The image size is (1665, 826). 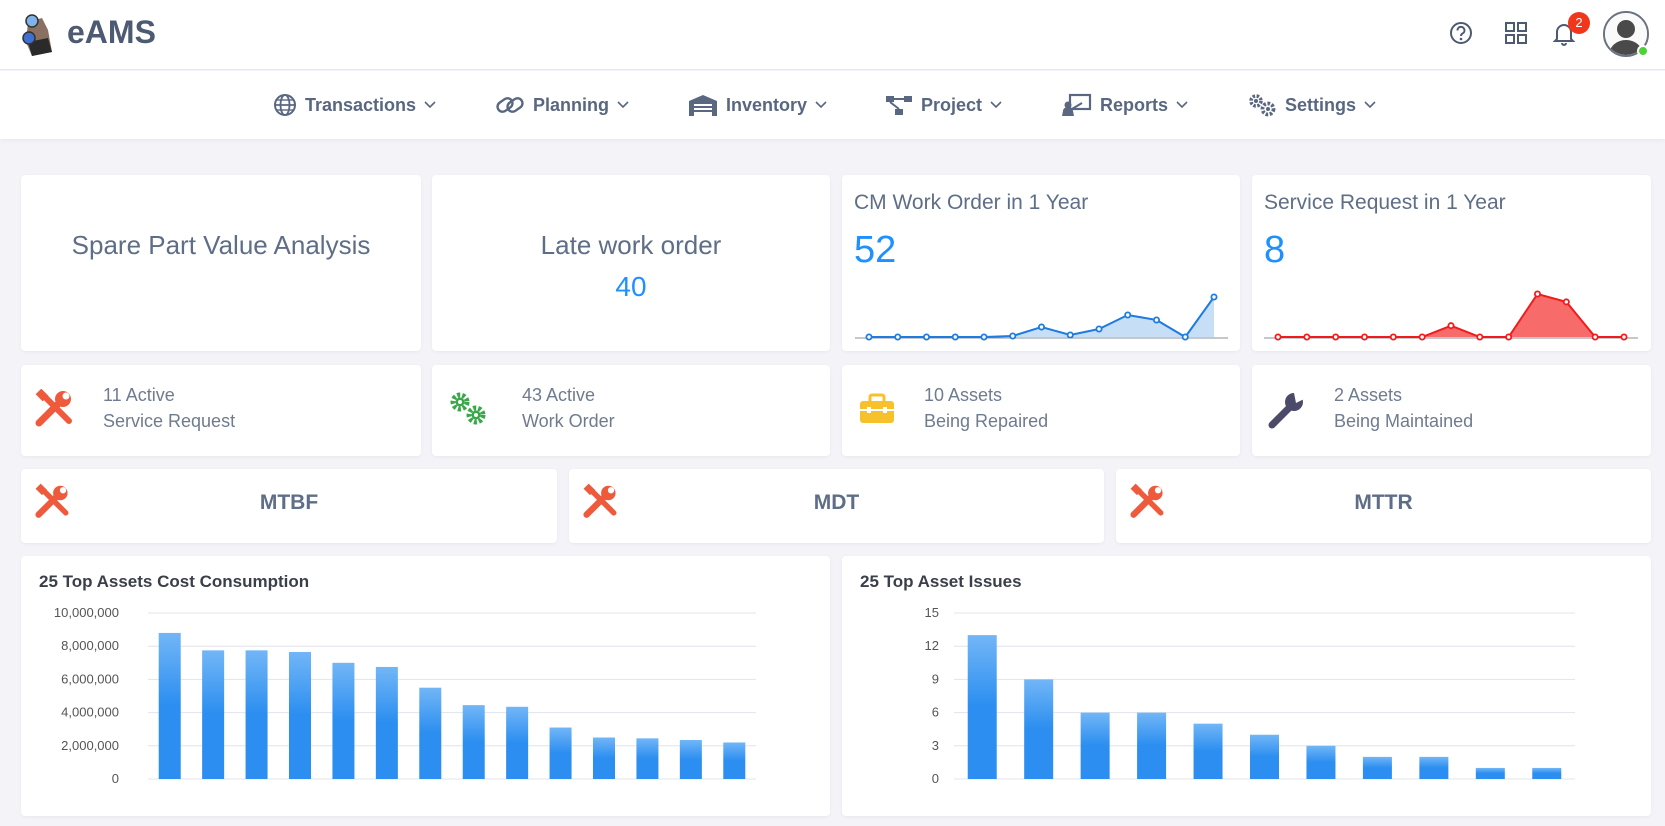 What do you see at coordinates (90, 712) in the screenshot?
I see `y-tick-label: 4,000,000` at bounding box center [90, 712].